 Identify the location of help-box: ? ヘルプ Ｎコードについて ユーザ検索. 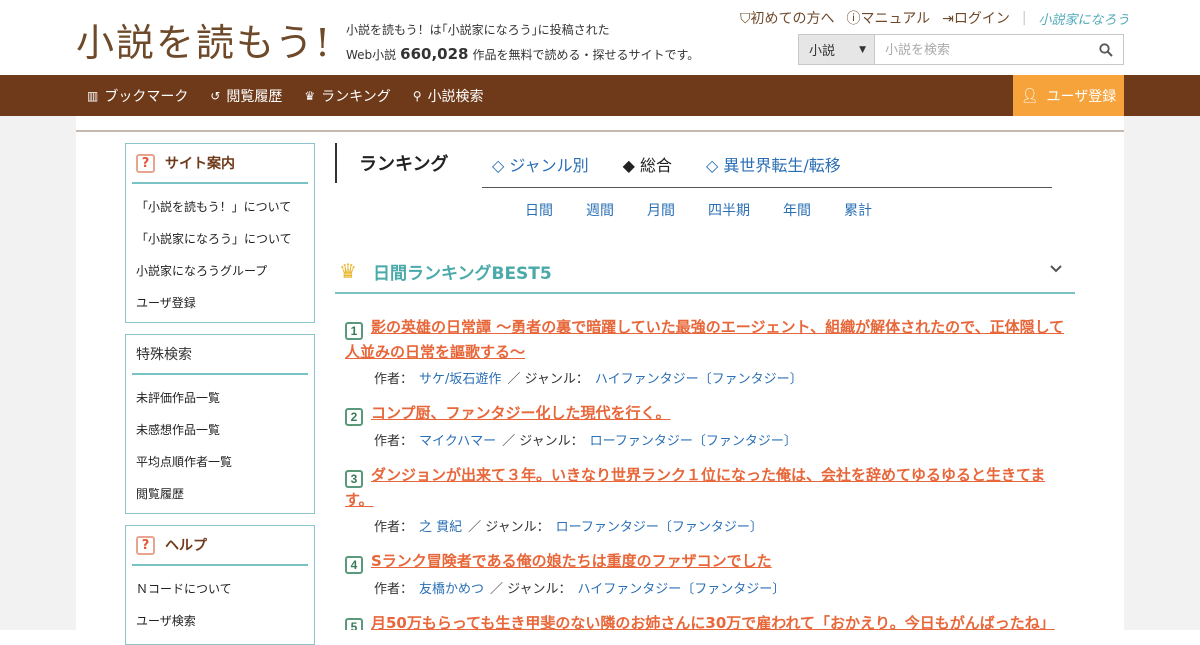
(220, 585).